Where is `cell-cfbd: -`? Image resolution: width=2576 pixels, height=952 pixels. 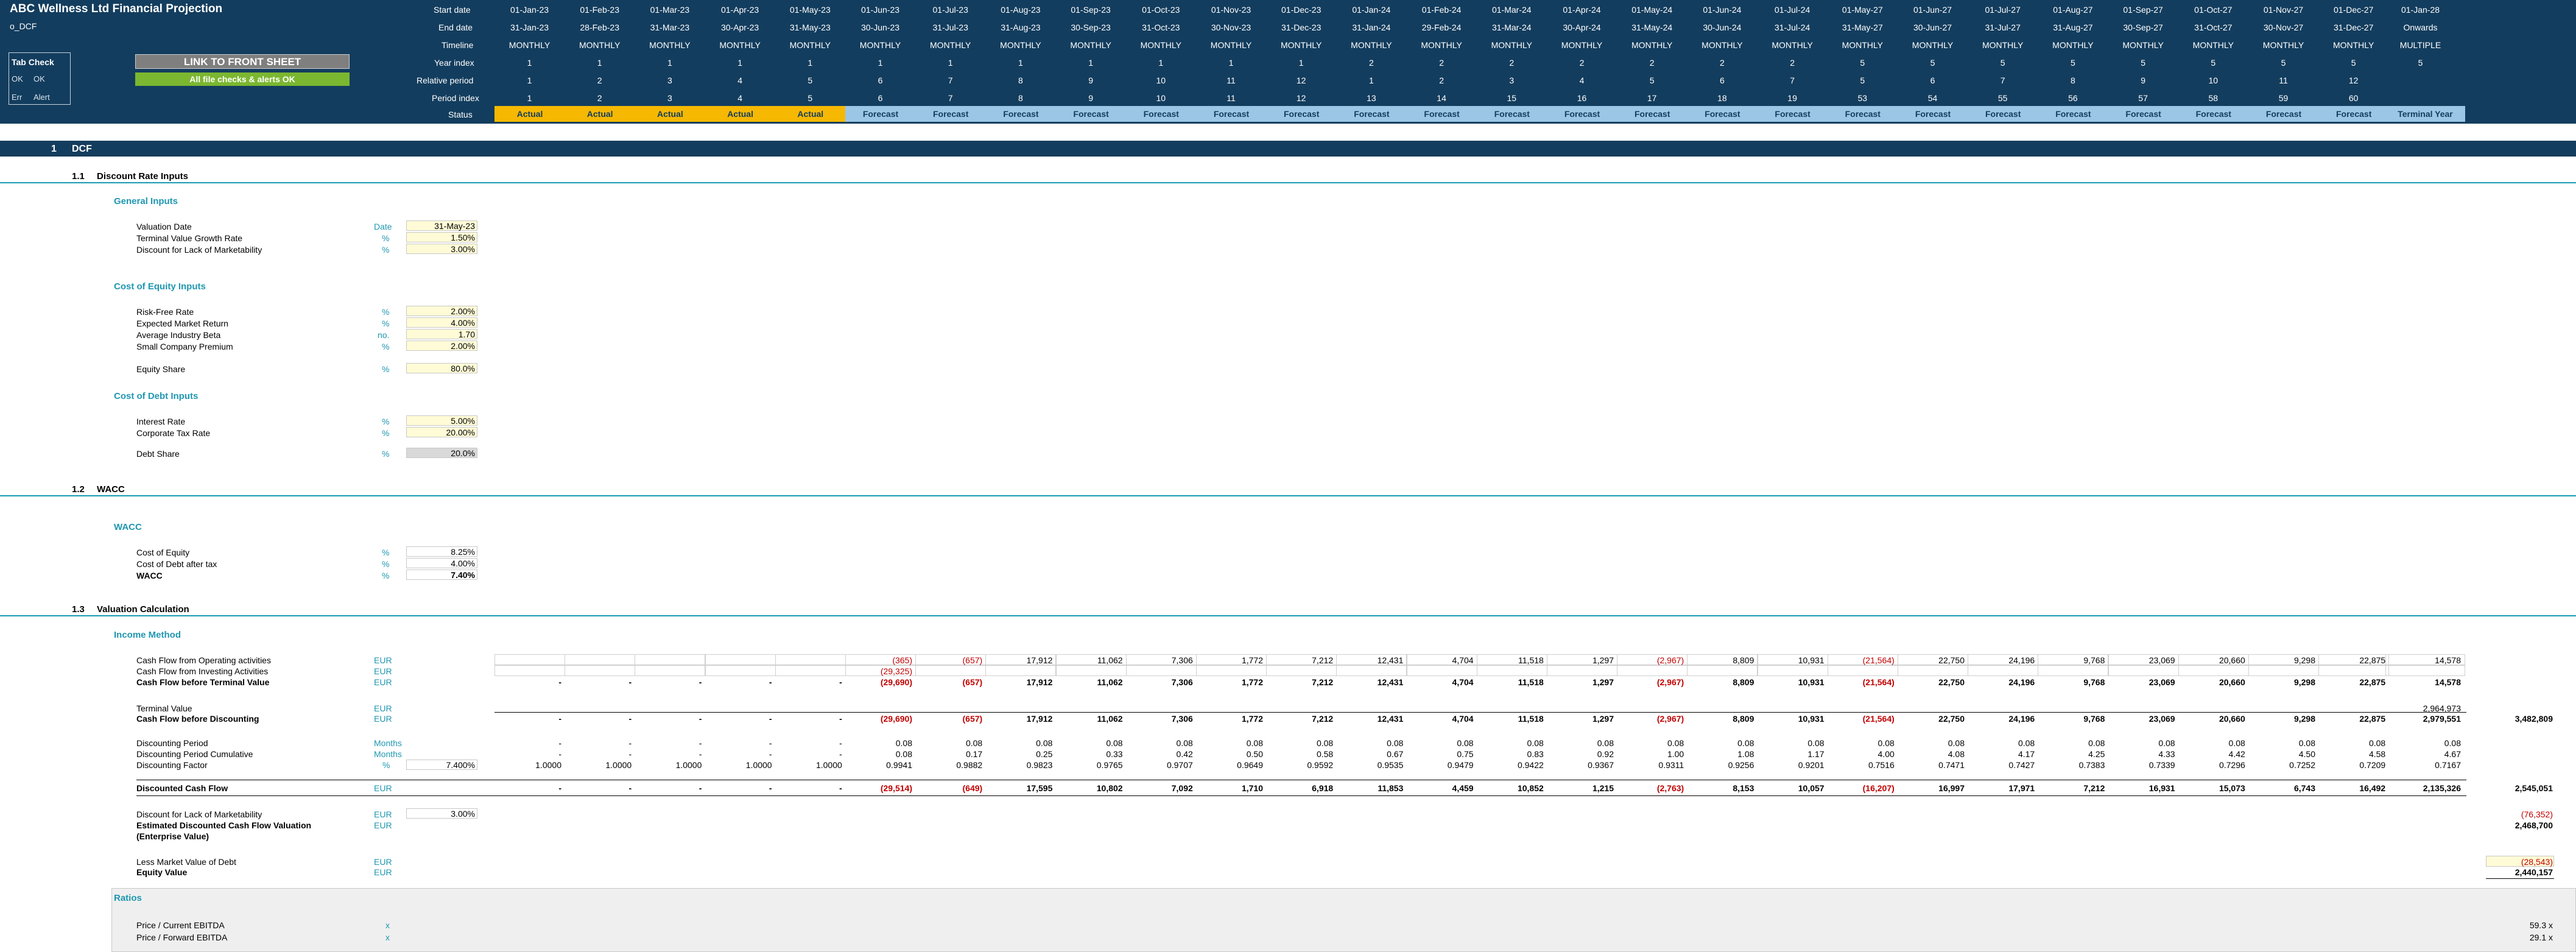
cell-cfbd: - is located at coordinates (770, 719).